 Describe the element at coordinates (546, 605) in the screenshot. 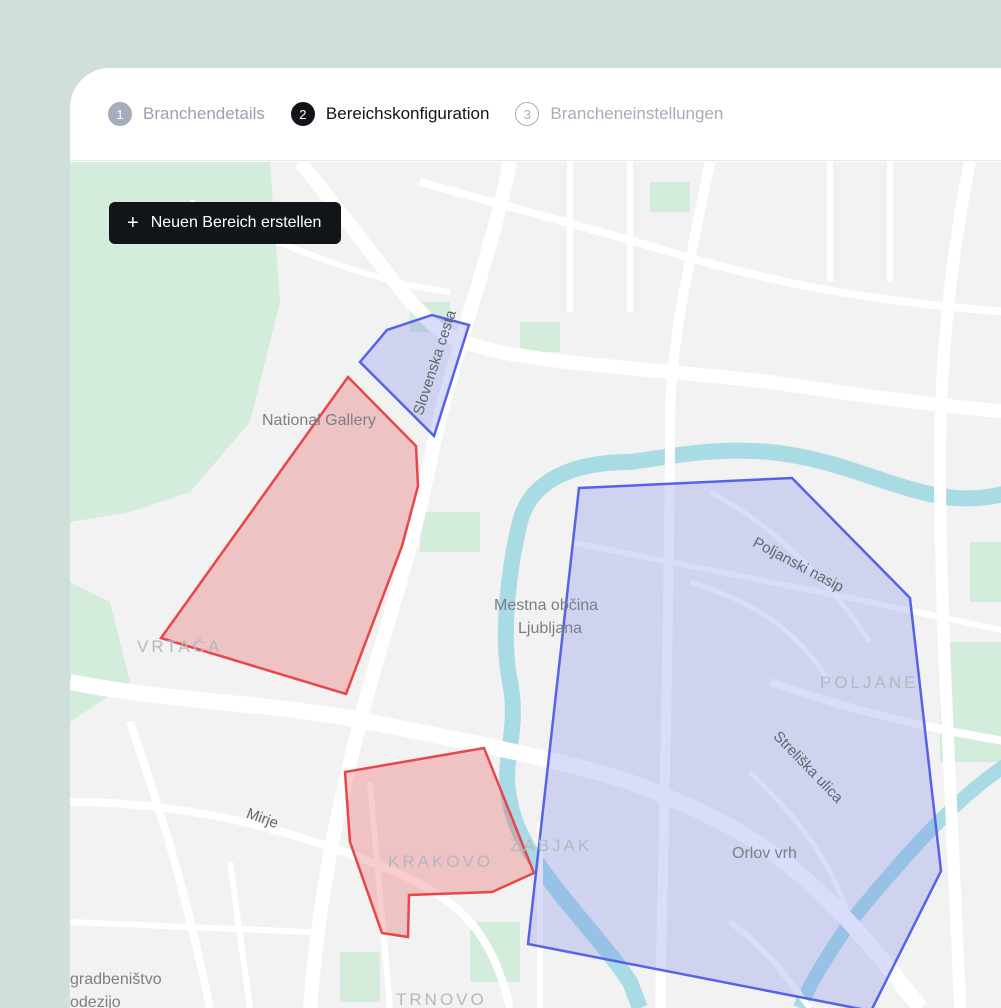

I see `map-label-mestna-obcina: Mestna občina` at that location.